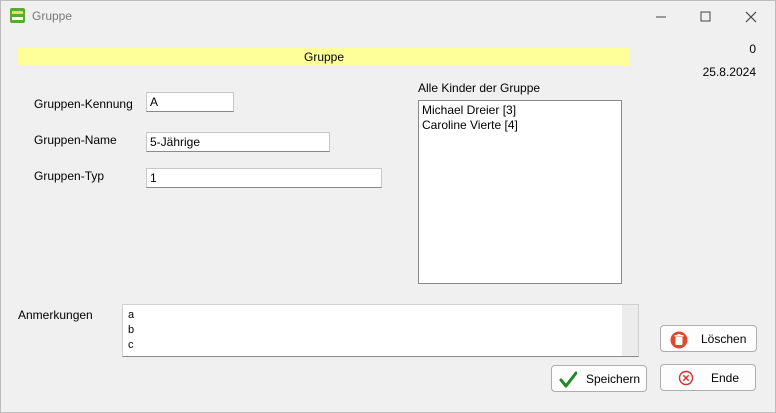 The image size is (776, 413). I want to click on save-button: Speichern, so click(599, 378).